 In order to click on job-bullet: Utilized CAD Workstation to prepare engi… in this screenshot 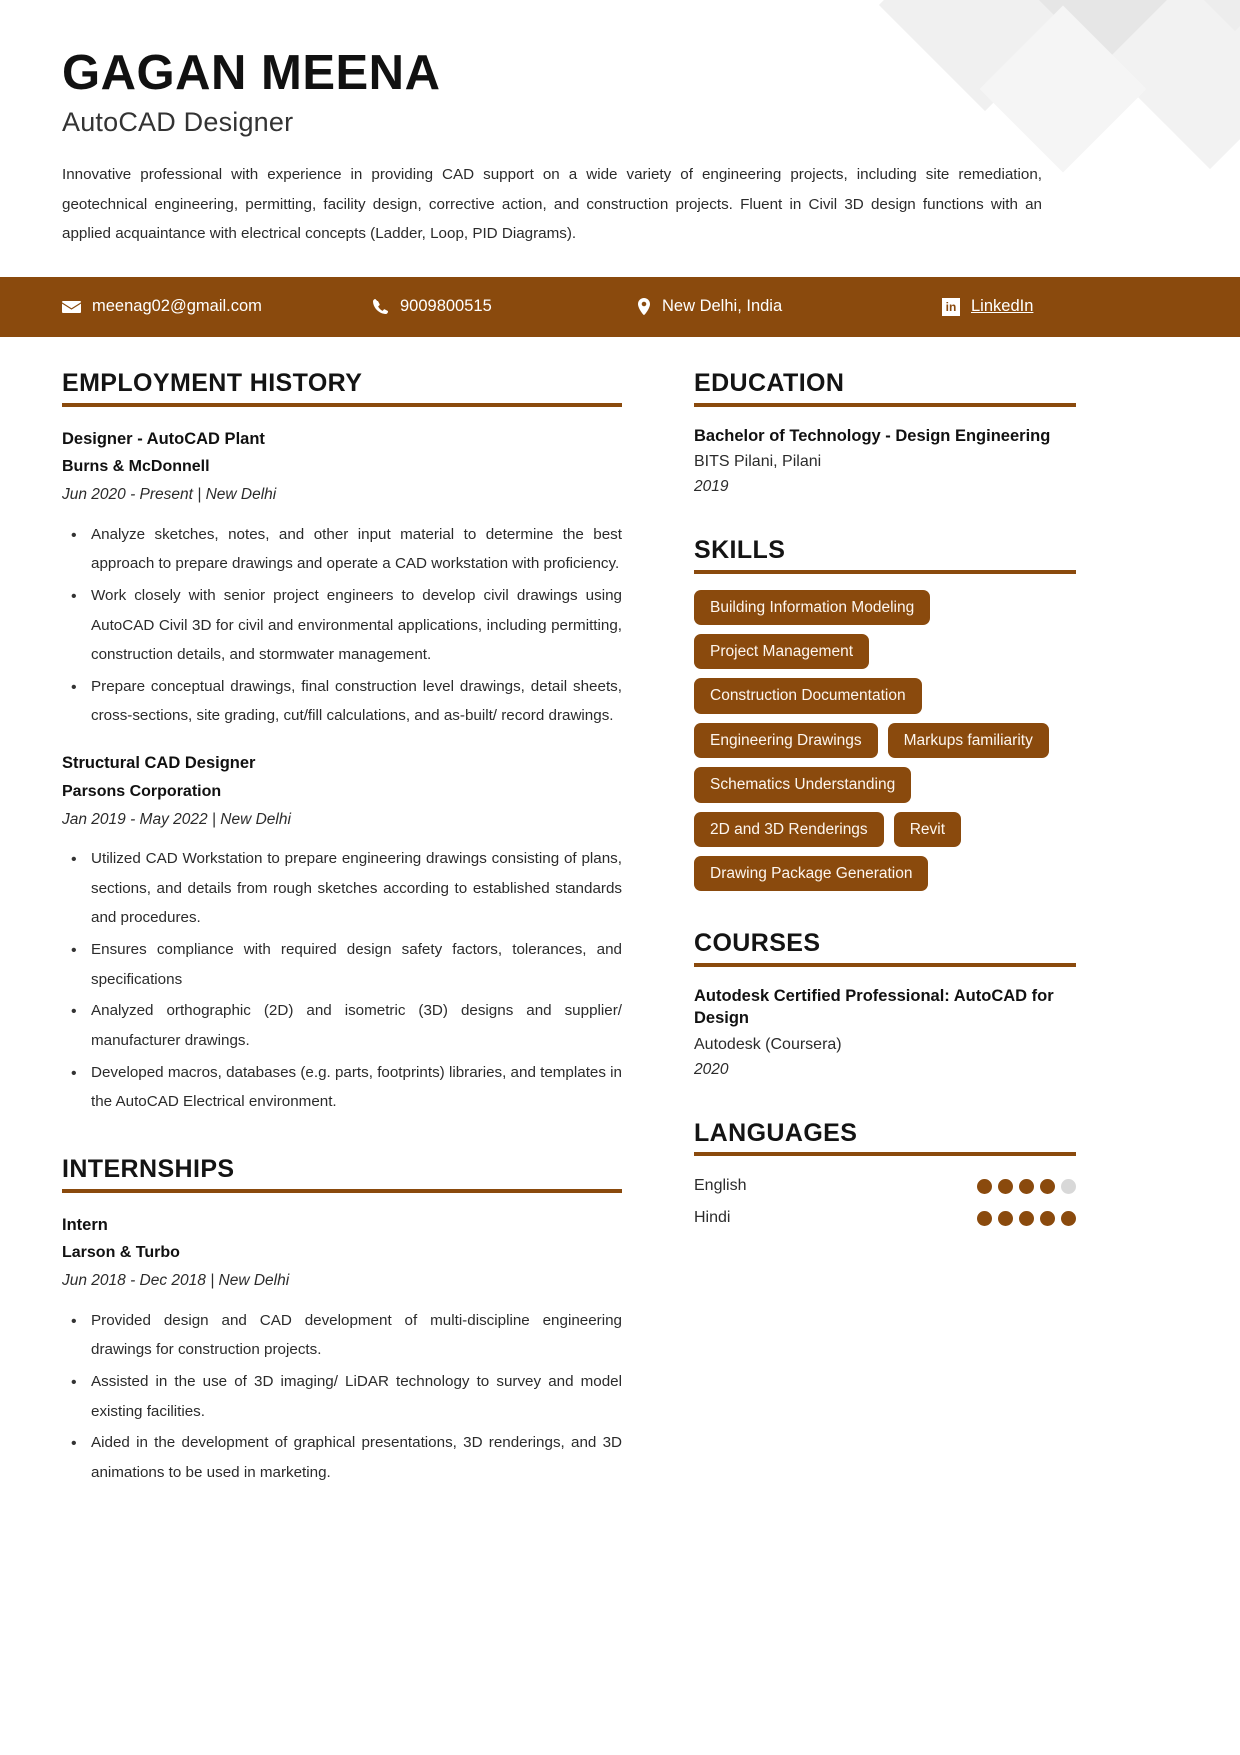, I will do `click(346, 888)`.